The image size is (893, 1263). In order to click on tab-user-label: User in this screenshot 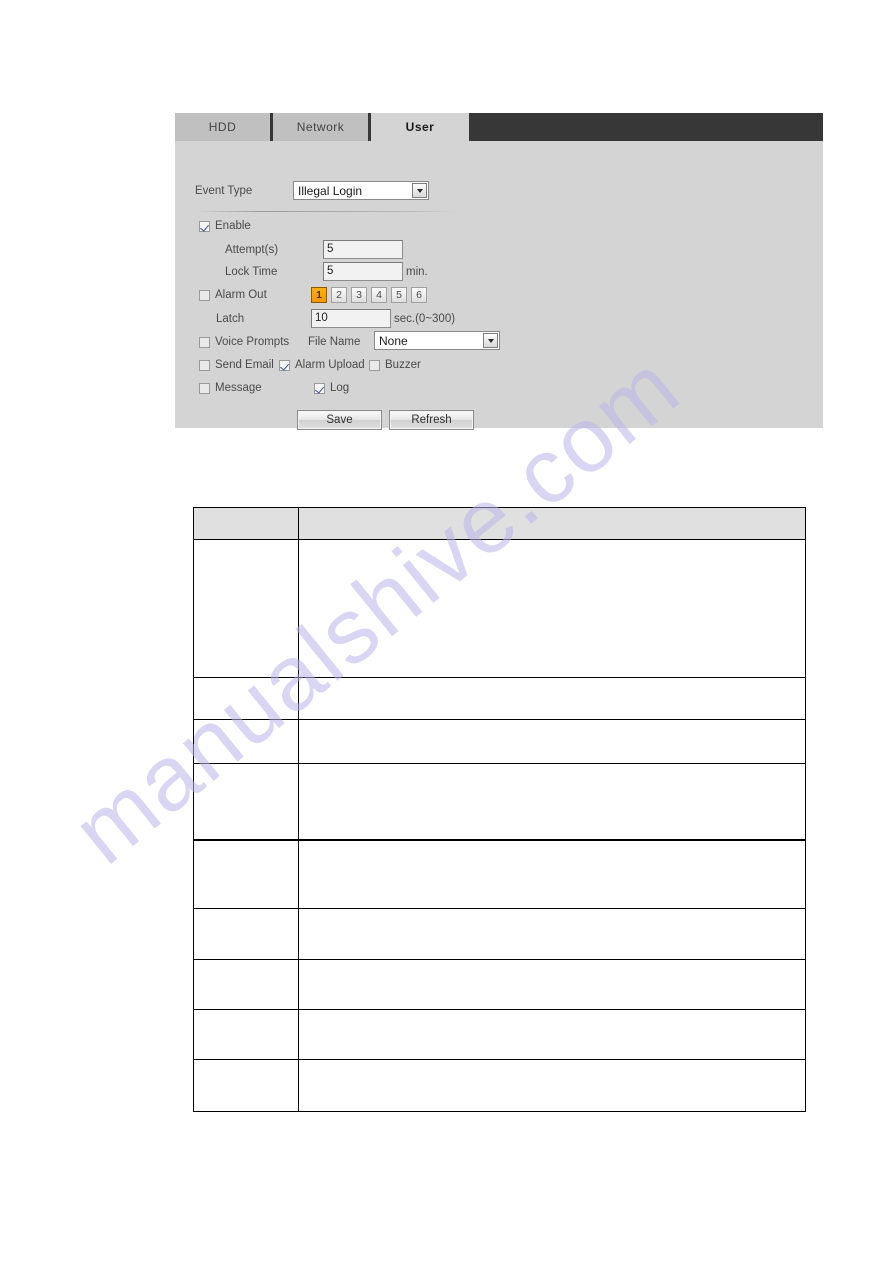, I will do `click(420, 127)`.